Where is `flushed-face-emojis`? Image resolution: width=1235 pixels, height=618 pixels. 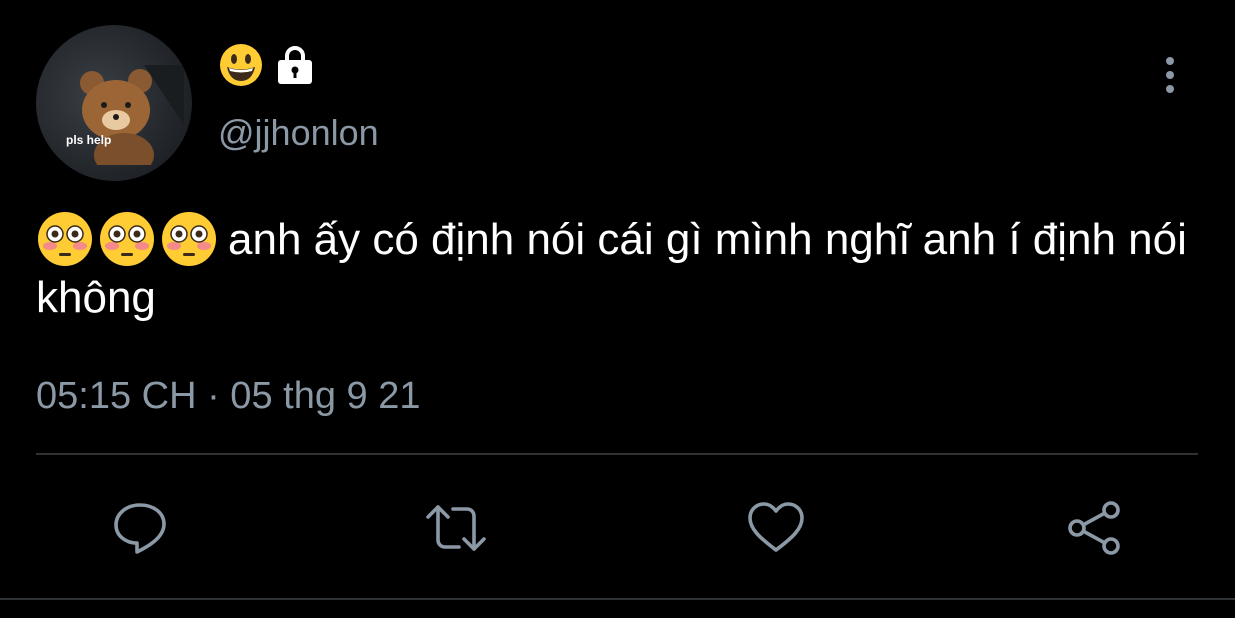 flushed-face-emojis is located at coordinates (127, 239).